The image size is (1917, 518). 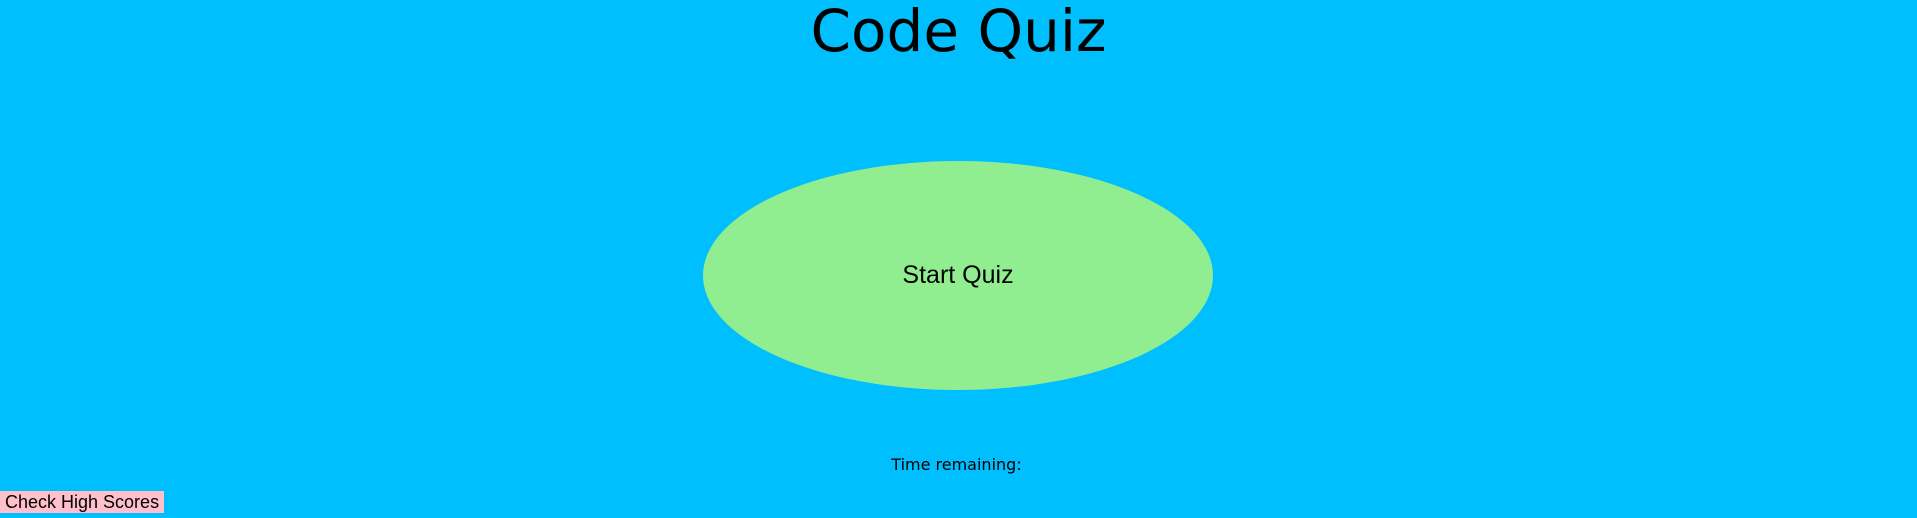 I want to click on timer-label: Time remaining:, so click(x=956, y=464).